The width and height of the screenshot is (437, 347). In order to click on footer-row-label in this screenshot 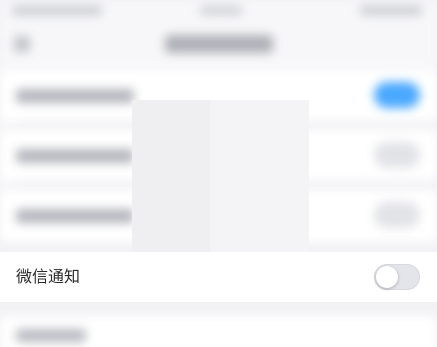, I will do `click(51, 335)`.